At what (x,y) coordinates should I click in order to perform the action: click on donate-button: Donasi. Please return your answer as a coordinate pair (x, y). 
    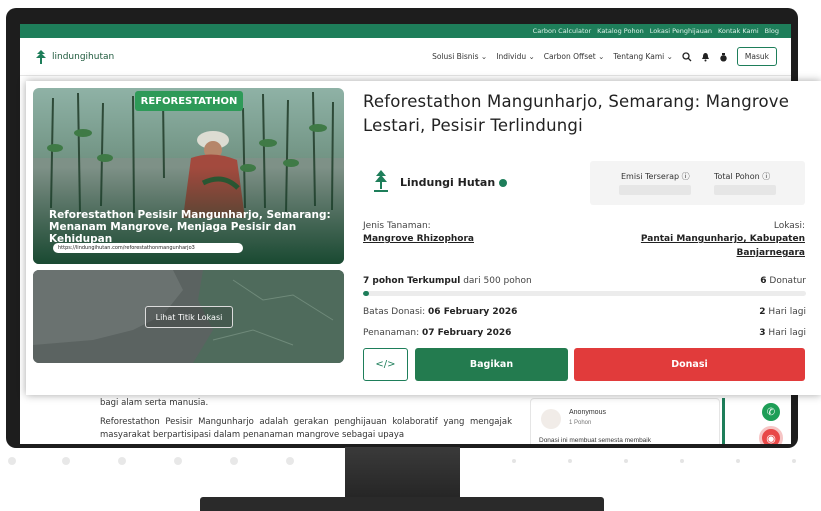
    Looking at the image, I should click on (689, 364).